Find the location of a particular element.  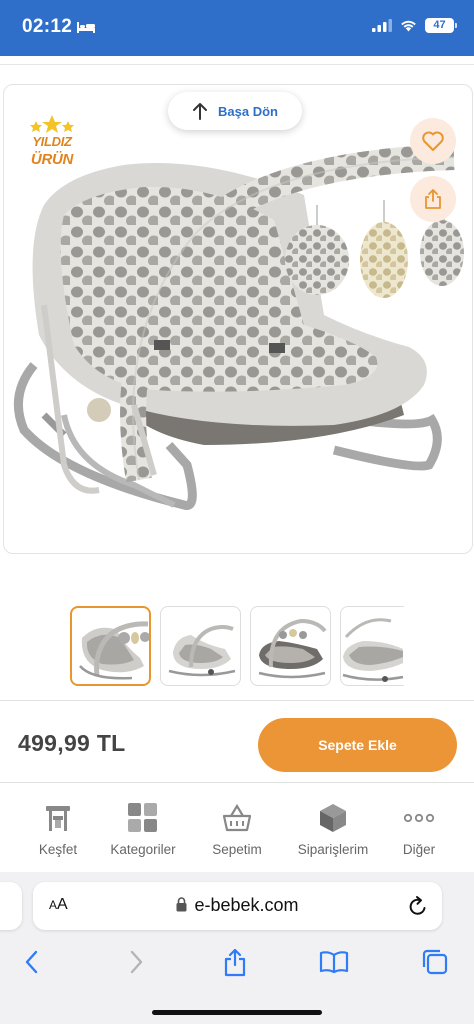

star-product-badge: YILDIZ ÜRÜN is located at coordinates (52, 145).